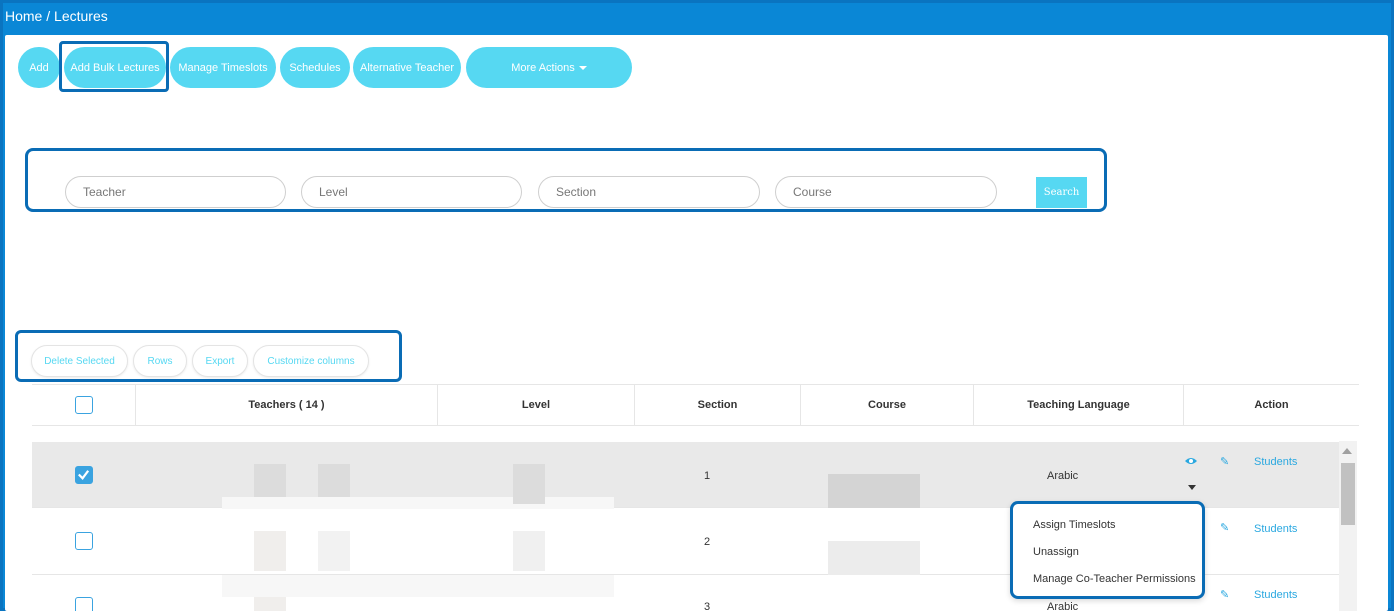 The image size is (1394, 611). Describe the element at coordinates (1114, 579) in the screenshot. I see `menu-item-manage-co-teacher-permissions: Manage Co-Teacher Permissions` at that location.